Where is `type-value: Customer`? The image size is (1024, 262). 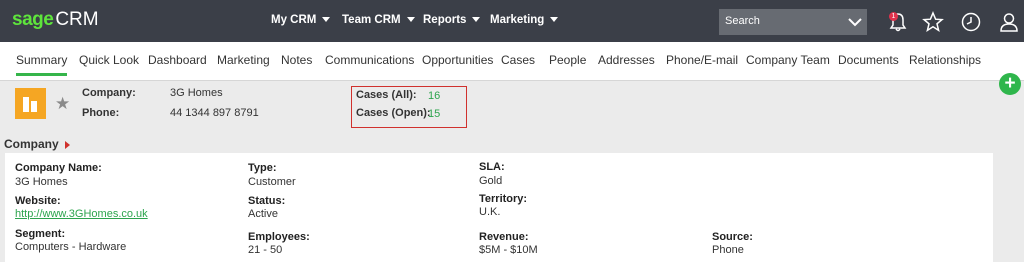
type-value: Customer is located at coordinates (272, 182).